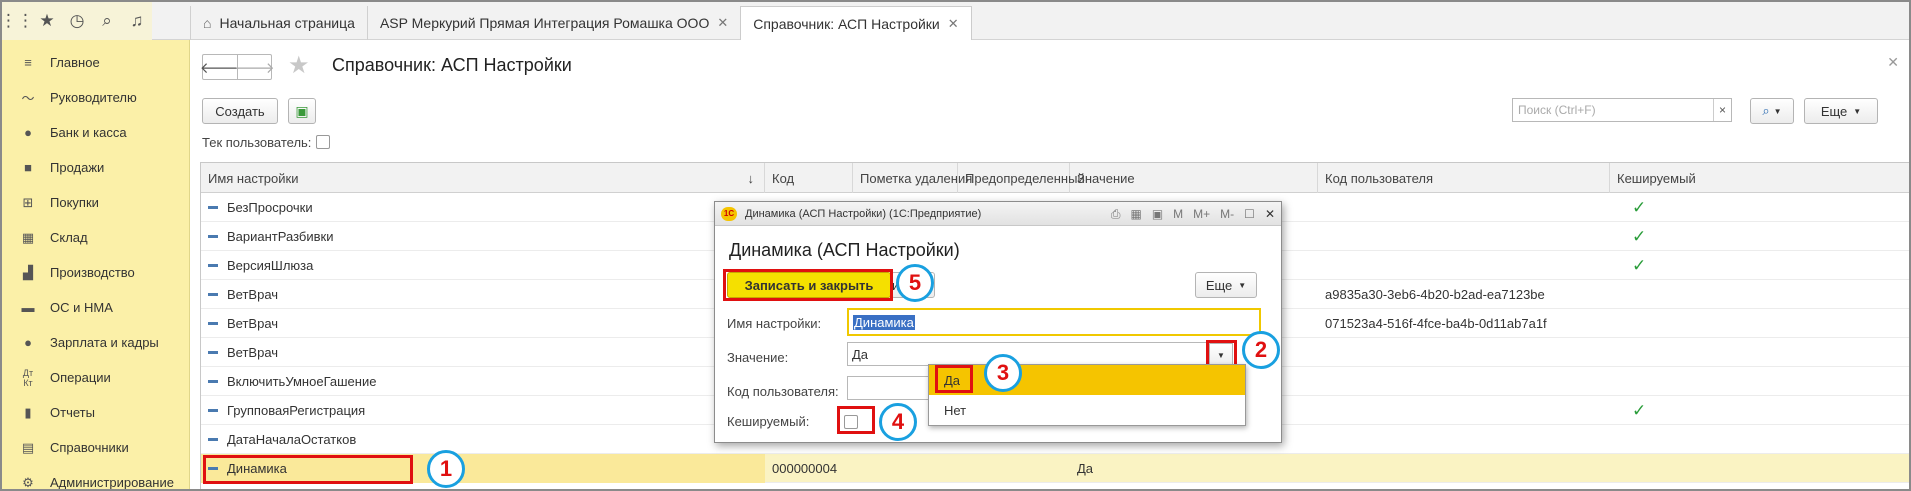  Describe the element at coordinates (1834, 111) in the screenshot. I see `more-label: Еще` at that location.